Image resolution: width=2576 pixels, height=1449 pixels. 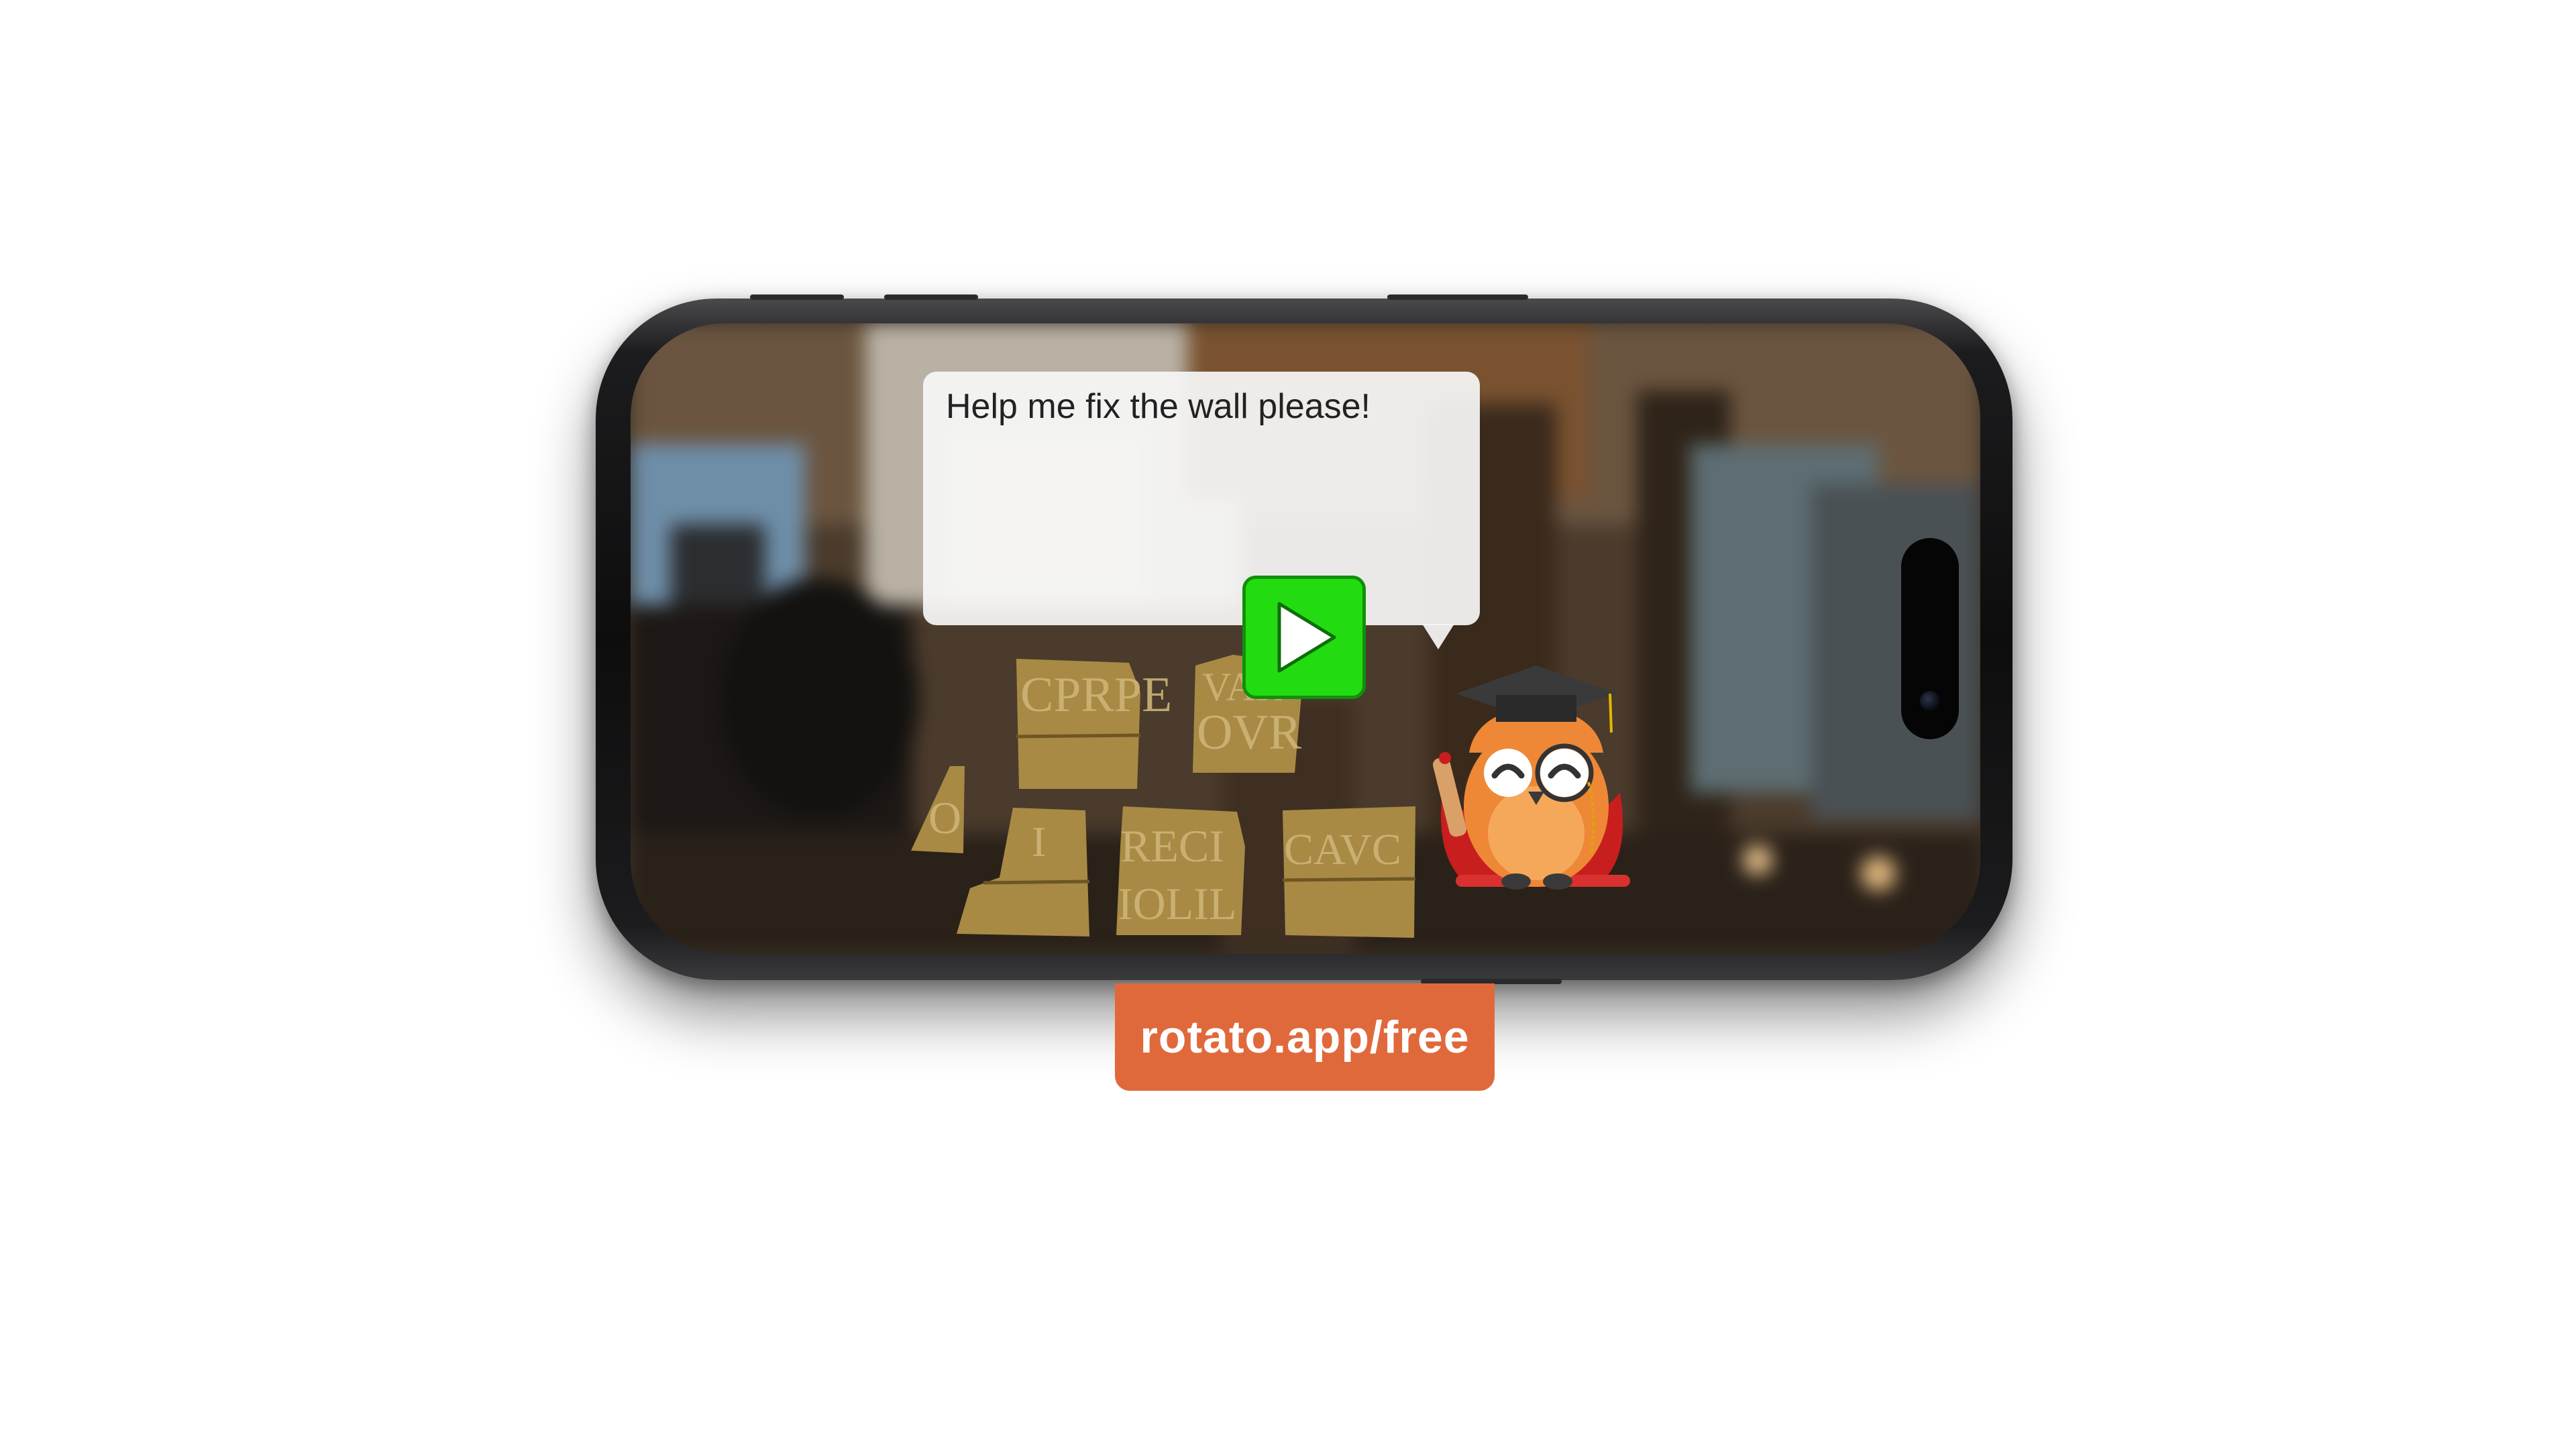 I want to click on wall-fragment: CAVC, so click(x=1349, y=872).